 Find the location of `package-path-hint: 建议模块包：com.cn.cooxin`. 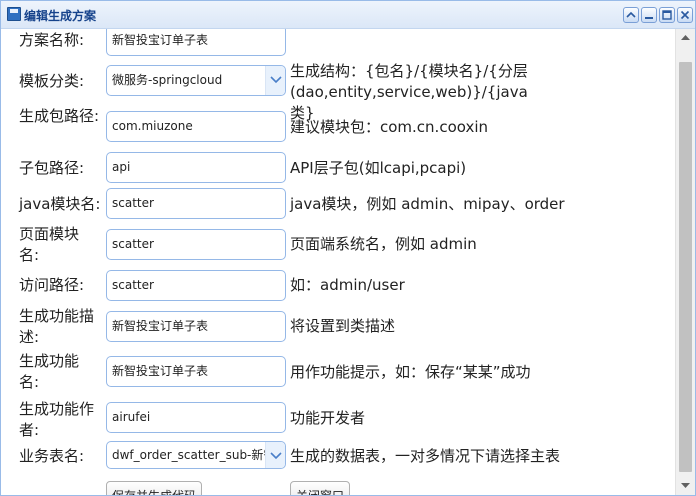

package-path-hint: 建议模块包：com.cn.cooxin is located at coordinates (389, 127).